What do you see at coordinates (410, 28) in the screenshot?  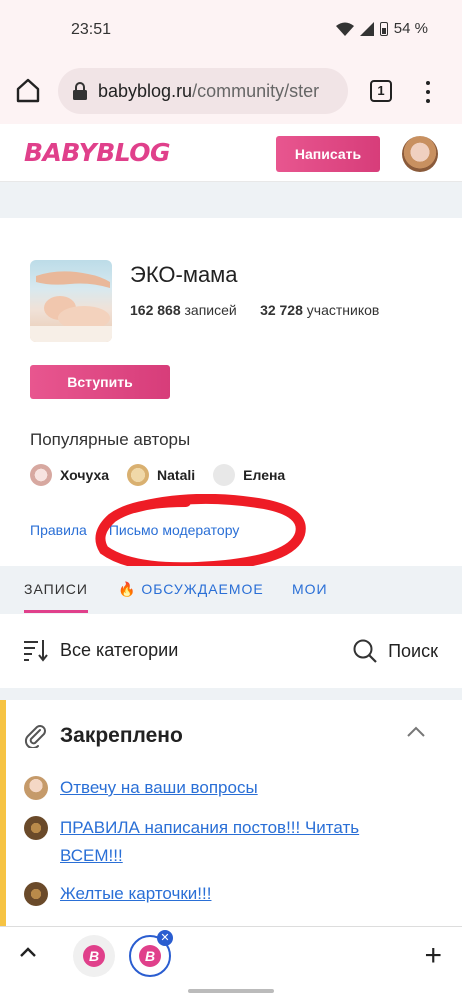 I see `battery-level: 54 %` at bounding box center [410, 28].